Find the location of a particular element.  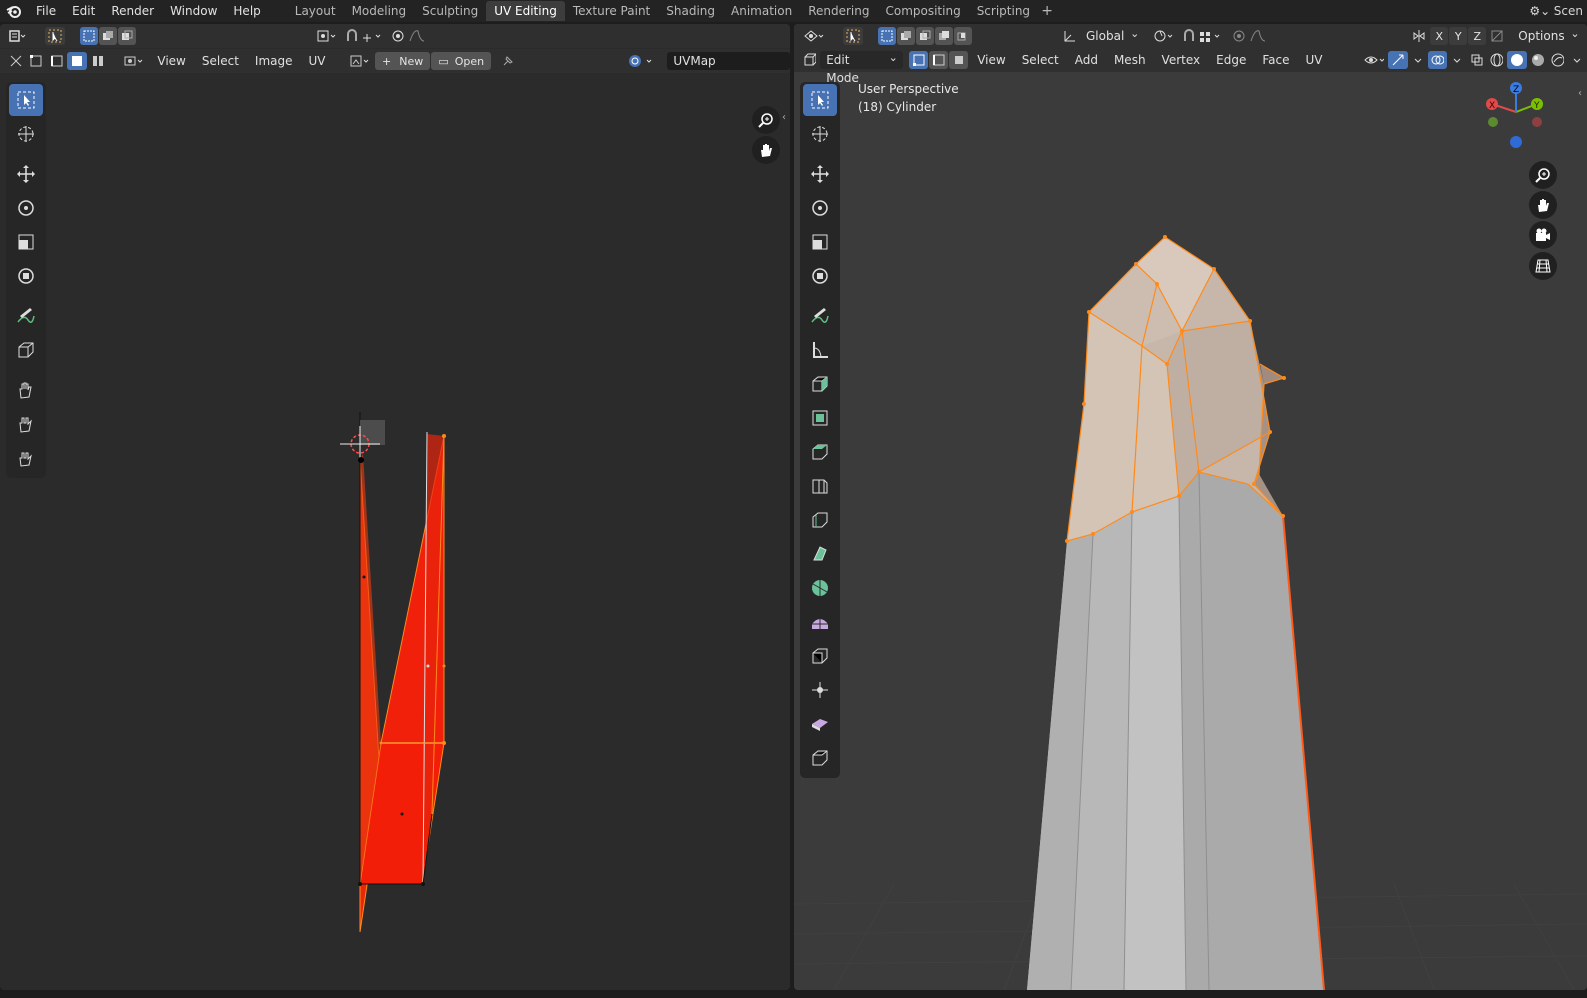

tab-animation: Animation is located at coordinates (761, 11).